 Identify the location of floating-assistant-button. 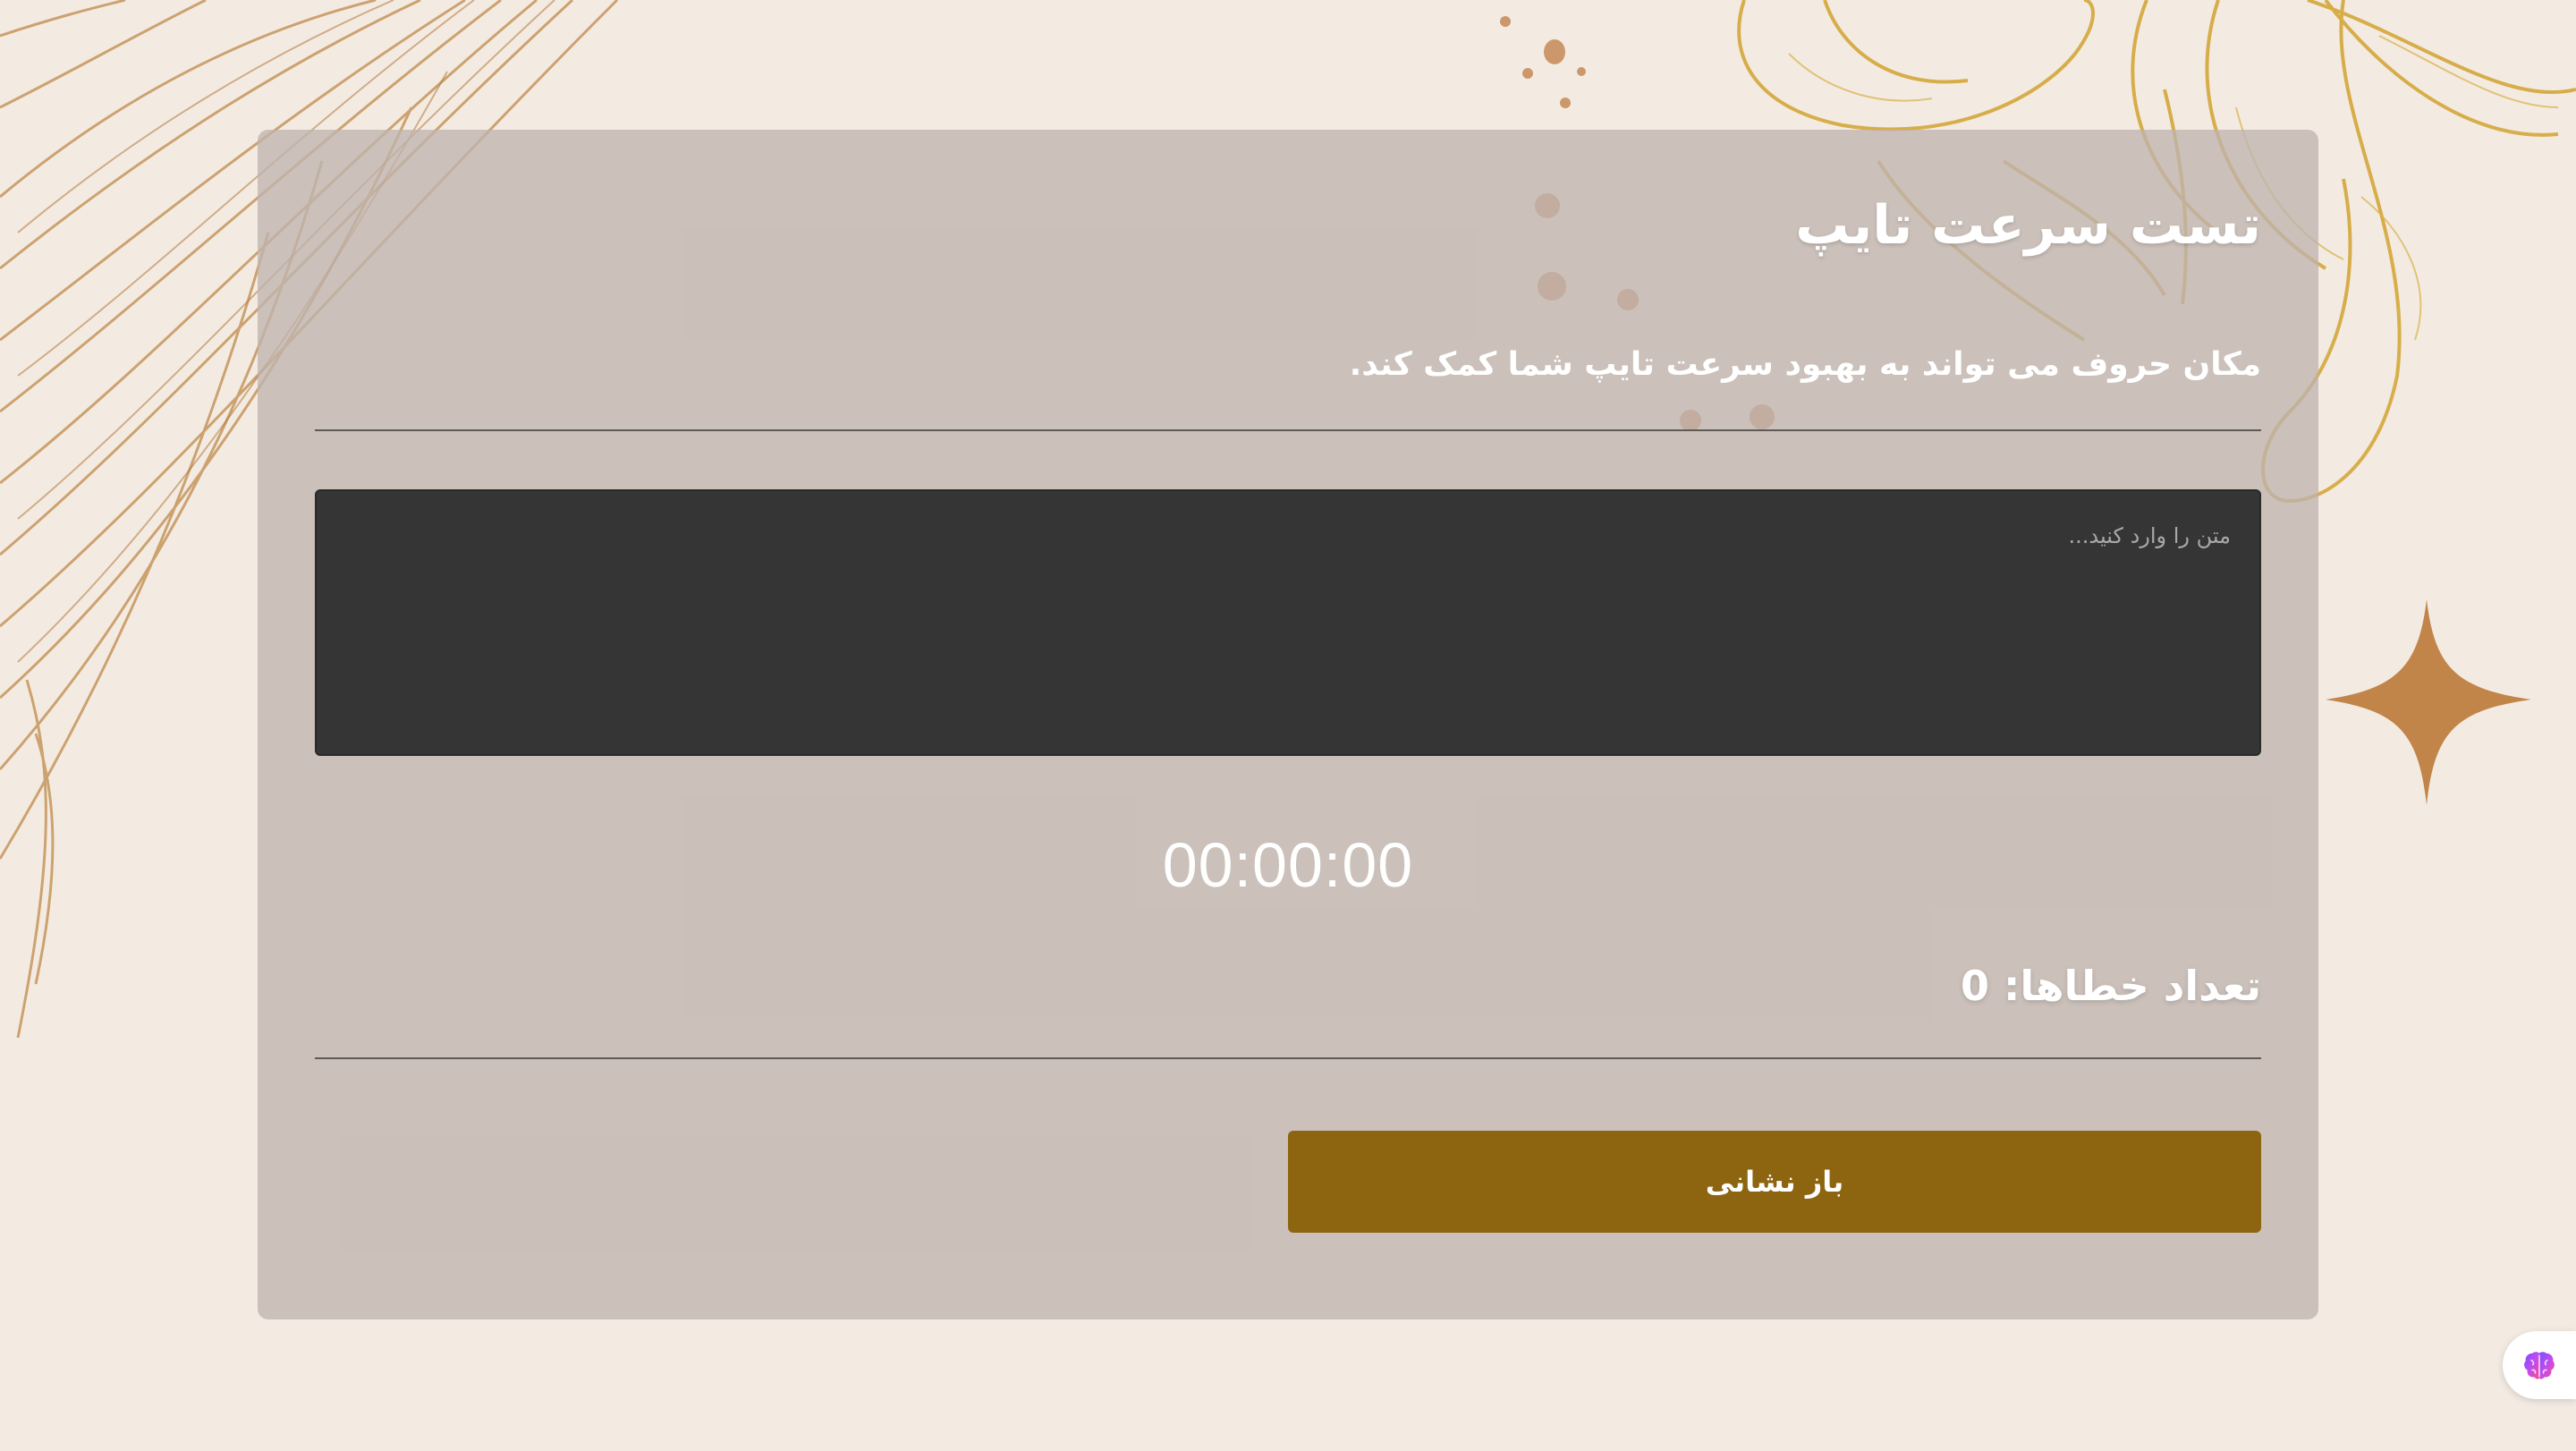
(2539, 1365).